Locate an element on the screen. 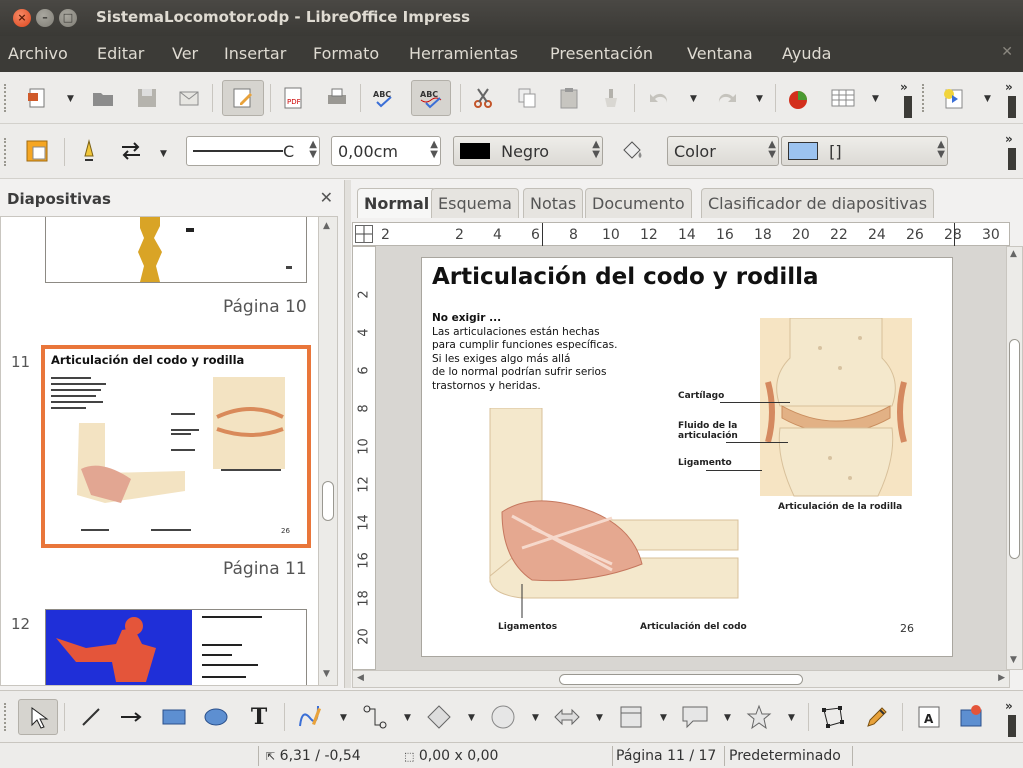  line-icon is located at coordinates (89, 151).